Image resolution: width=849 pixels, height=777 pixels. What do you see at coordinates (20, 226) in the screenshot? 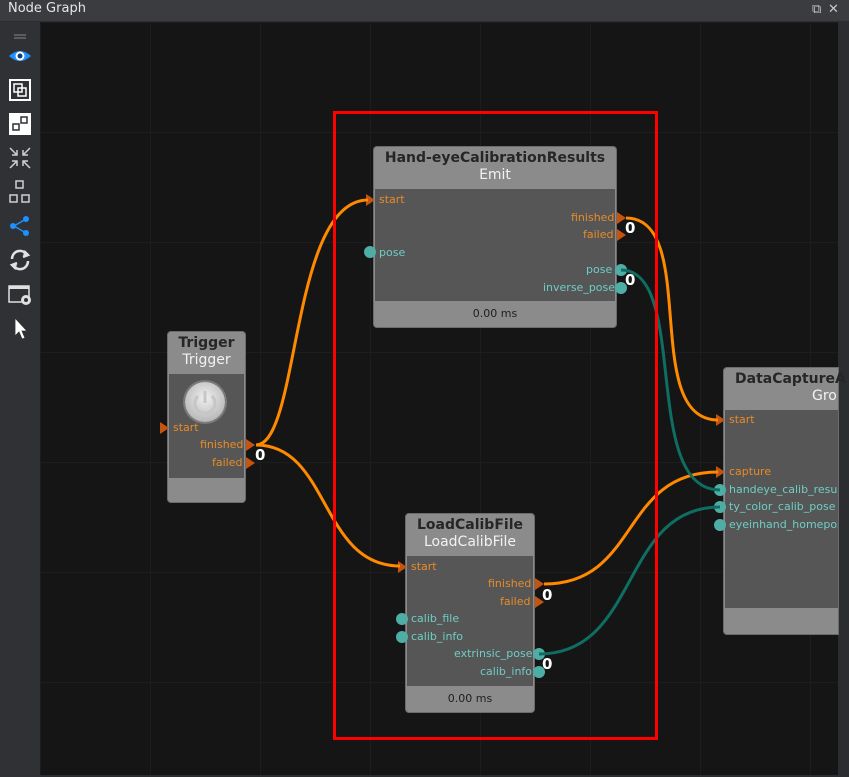
I see `share-icon` at bounding box center [20, 226].